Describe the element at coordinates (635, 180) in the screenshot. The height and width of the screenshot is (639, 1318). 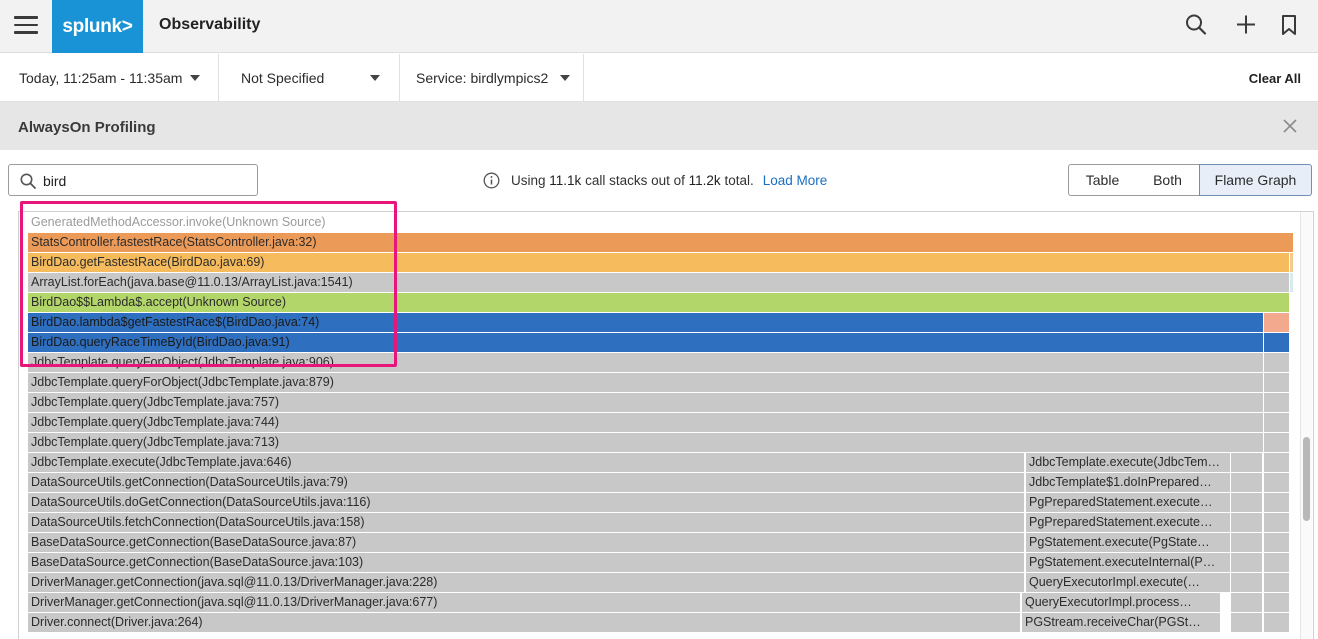
I see `info-middle: call stacks out of` at that location.